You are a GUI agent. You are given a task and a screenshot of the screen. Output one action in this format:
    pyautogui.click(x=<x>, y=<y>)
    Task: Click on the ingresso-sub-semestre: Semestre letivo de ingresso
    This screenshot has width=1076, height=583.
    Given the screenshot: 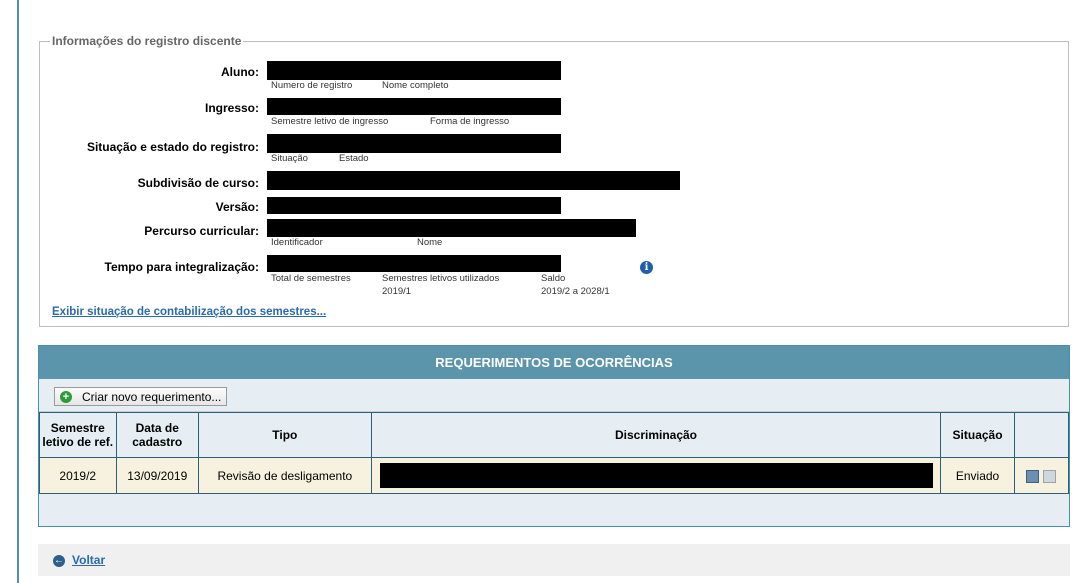 What is the action you would take?
    pyautogui.click(x=330, y=121)
    